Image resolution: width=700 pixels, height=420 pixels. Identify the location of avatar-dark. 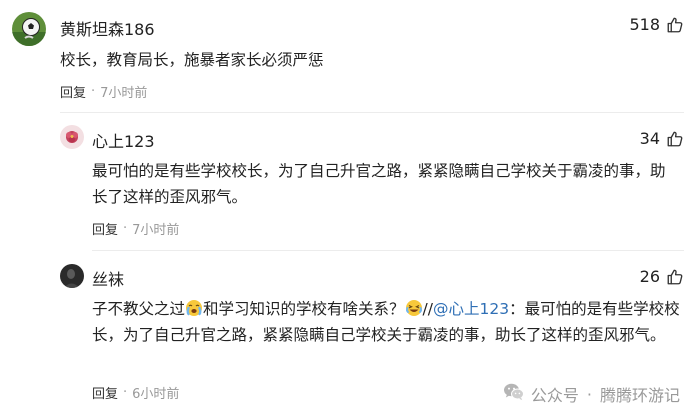
(72, 276).